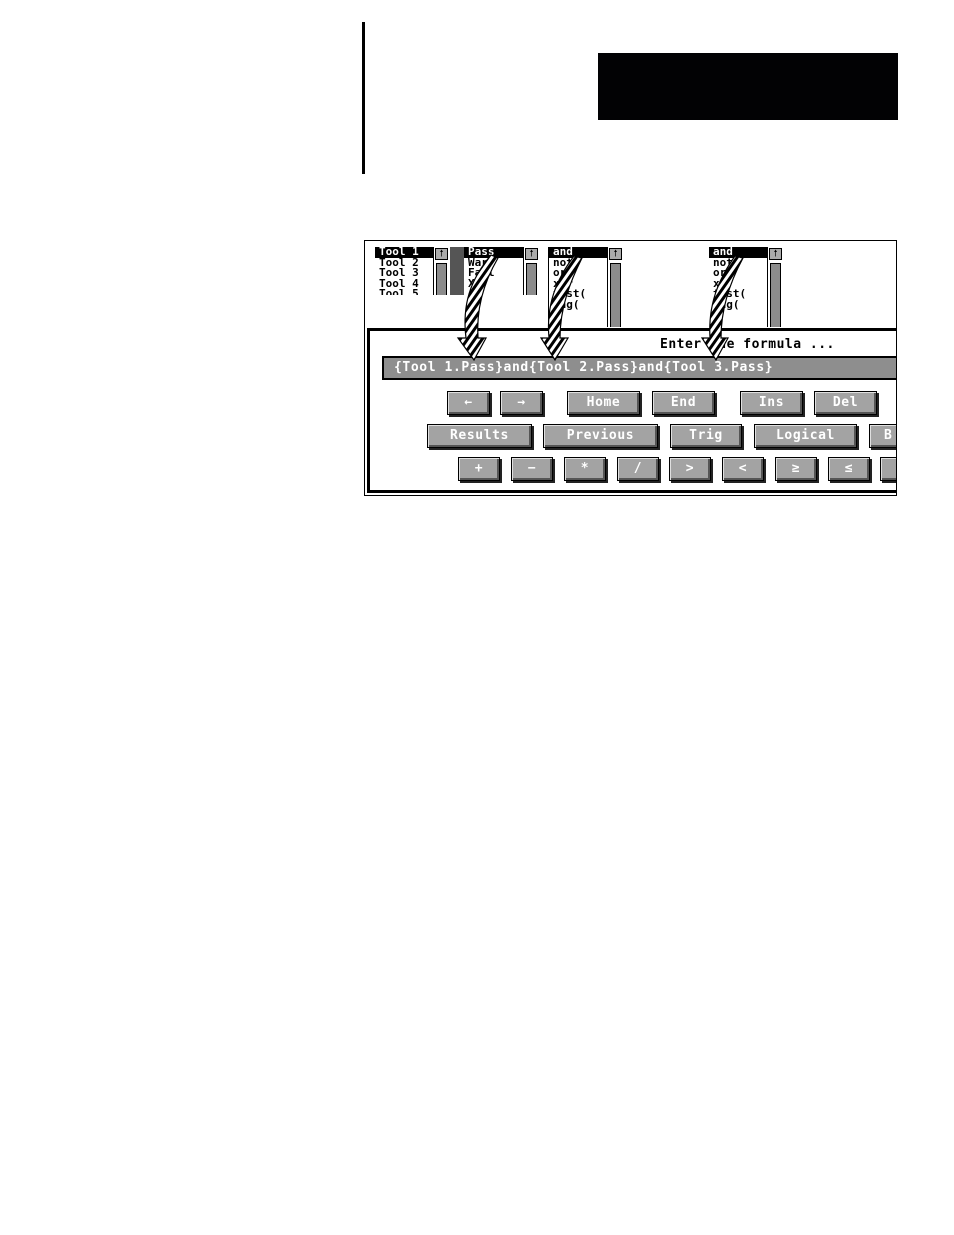 The height and width of the screenshot is (1235, 954). I want to click on tool-listbox: Tool 1 Tool 2 Tool 3 Tool 4 Tool 5 🠕, so click(412, 271).